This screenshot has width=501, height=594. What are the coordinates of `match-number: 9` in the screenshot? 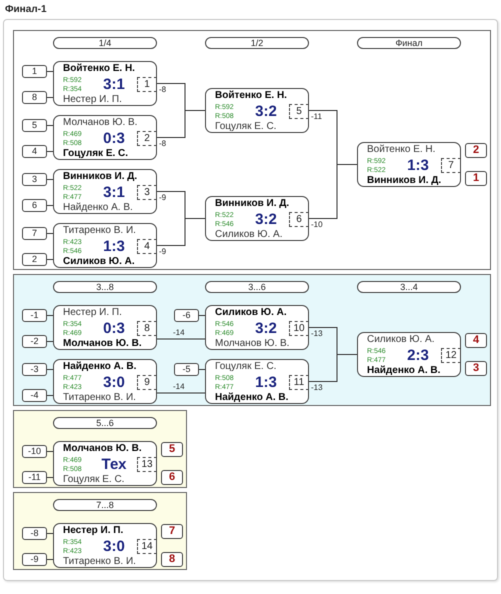 It's located at (147, 382).